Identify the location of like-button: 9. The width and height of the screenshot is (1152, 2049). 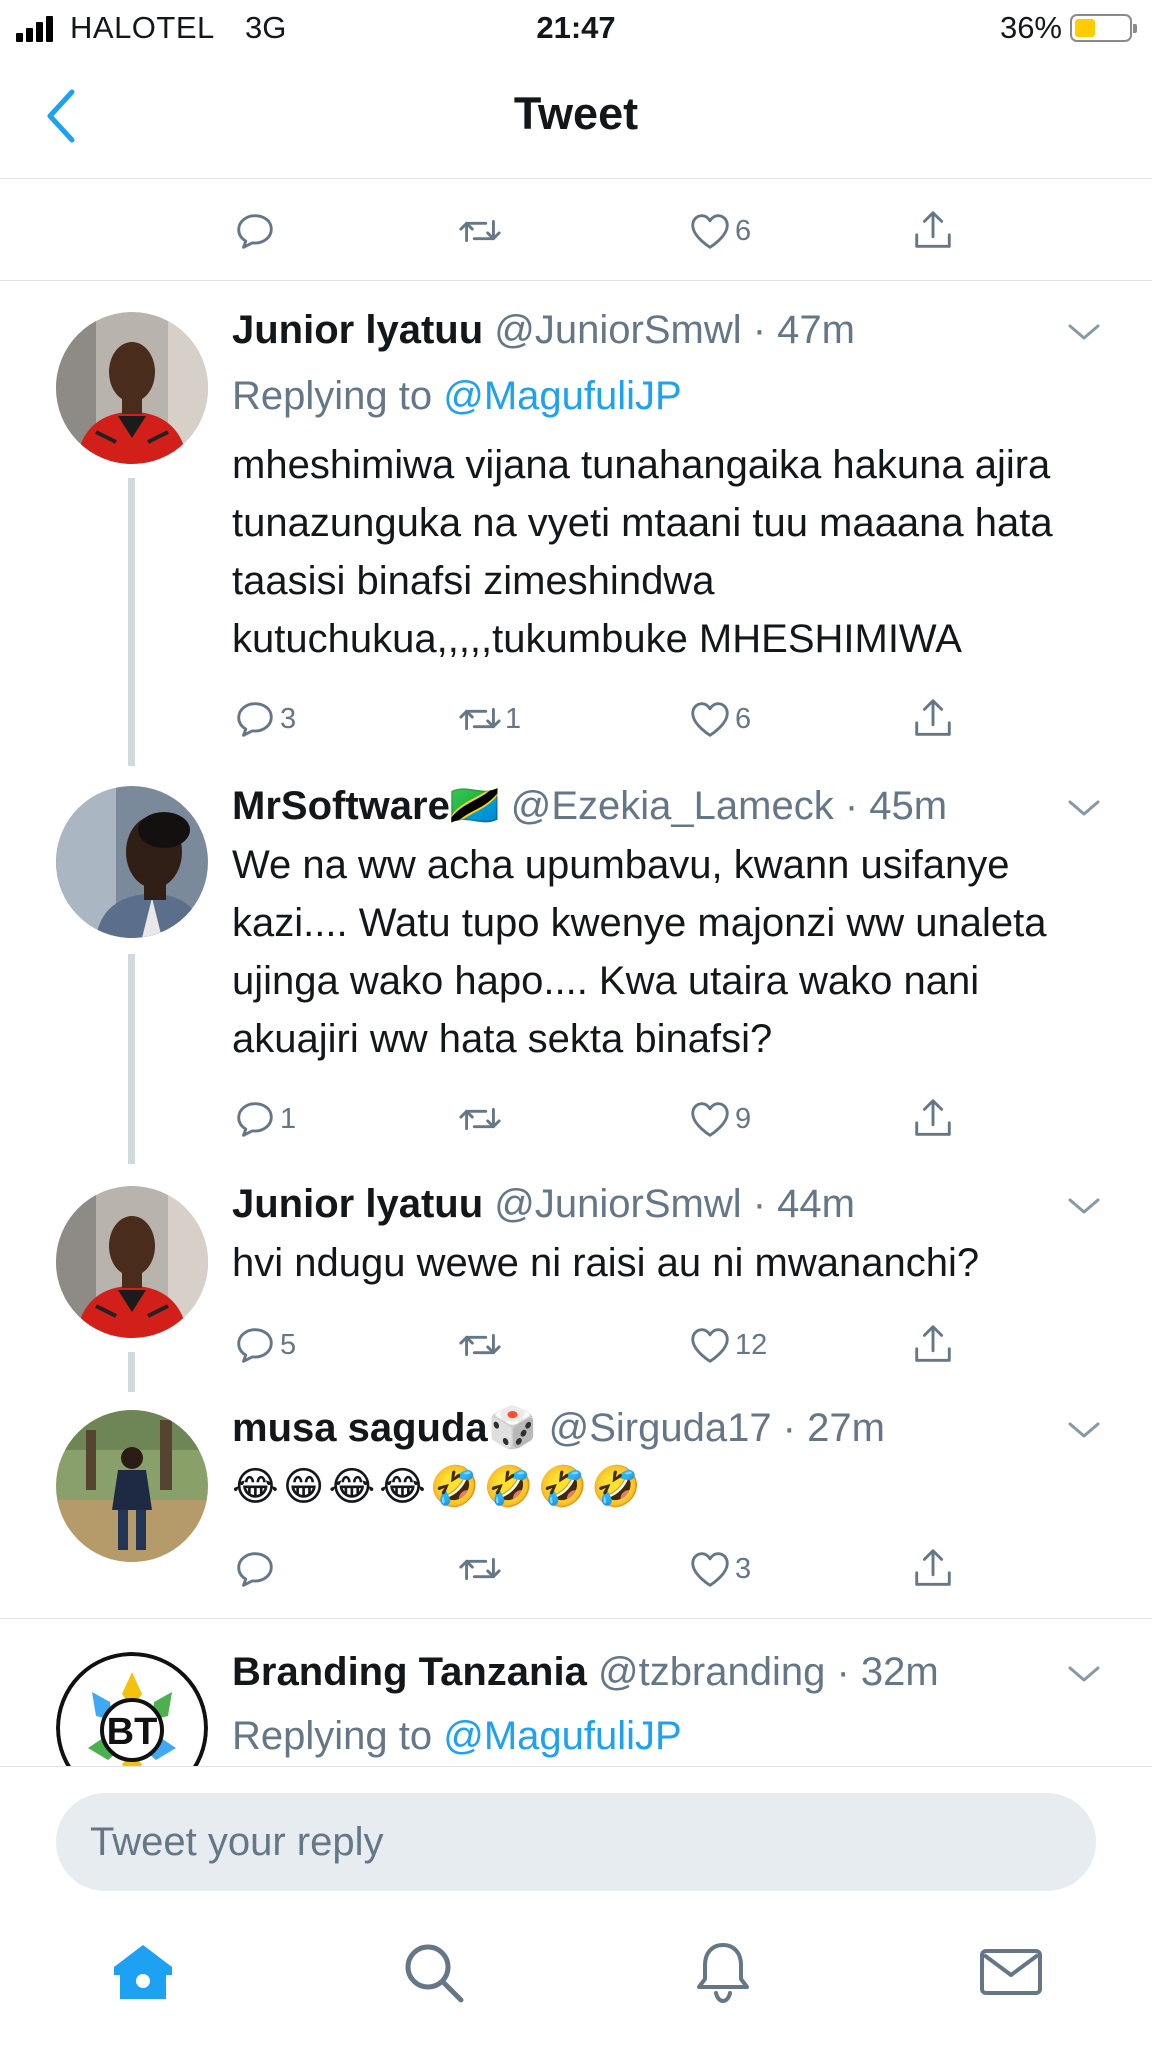
(719, 1119).